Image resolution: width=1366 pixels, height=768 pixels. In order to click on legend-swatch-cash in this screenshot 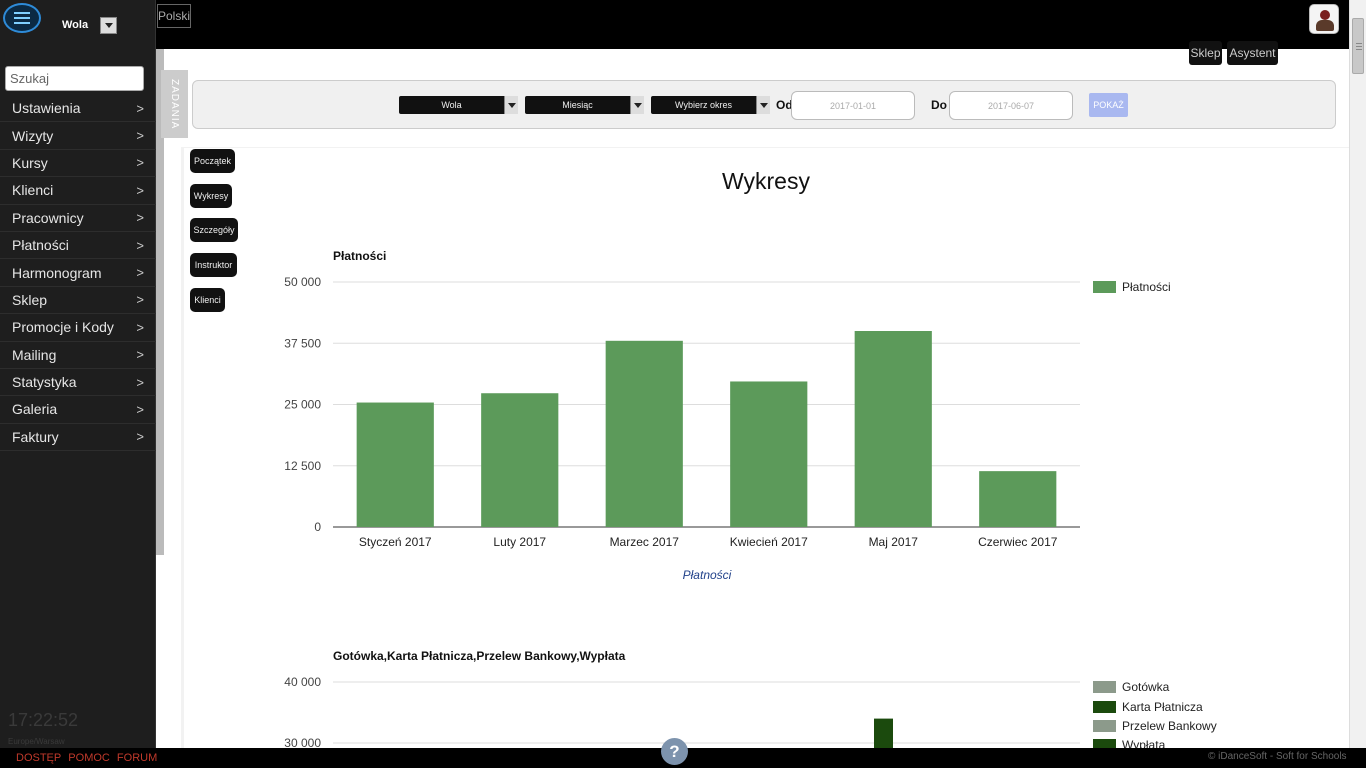, I will do `click(1104, 687)`.